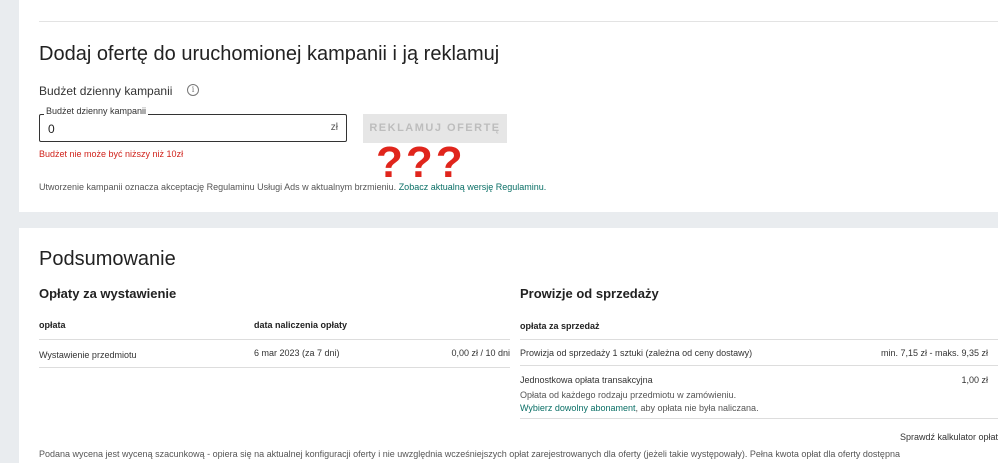 Image resolution: width=998 pixels, height=463 pixels. What do you see at coordinates (88, 355) in the screenshot?
I see `listing-row-name: Wystawienie przedmiotu` at bounding box center [88, 355].